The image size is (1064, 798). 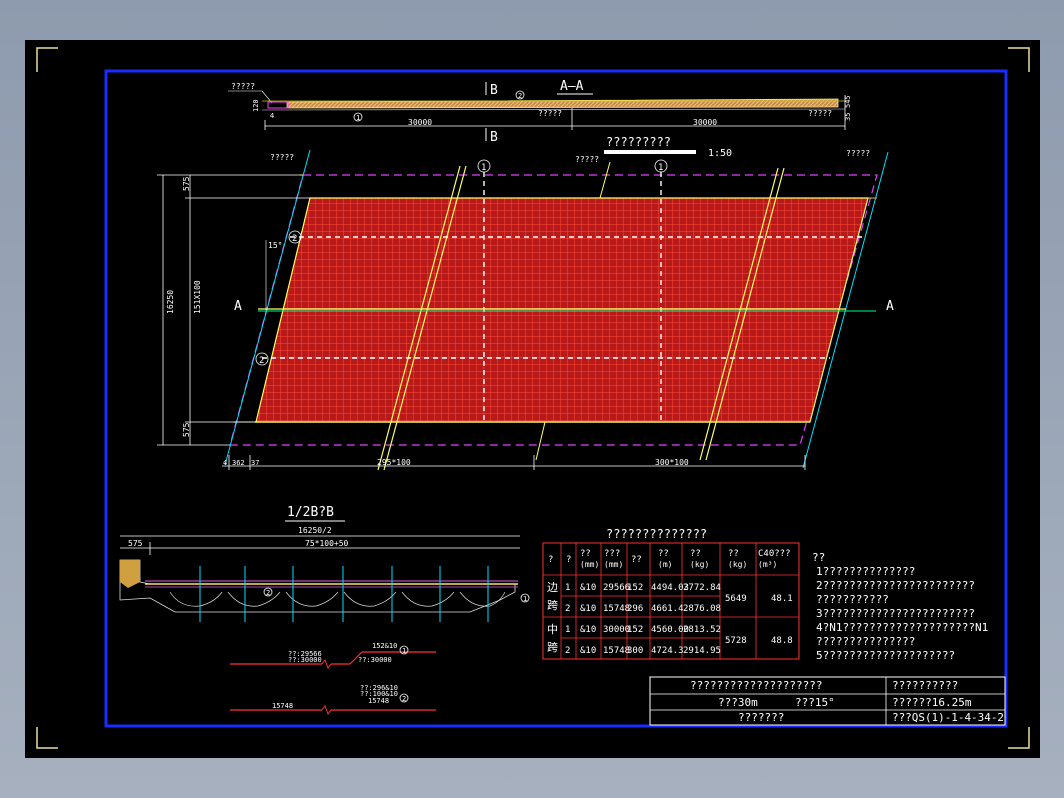 What do you see at coordinates (238, 463) in the screenshot?
I see `plan-dim-362: 362` at bounding box center [238, 463].